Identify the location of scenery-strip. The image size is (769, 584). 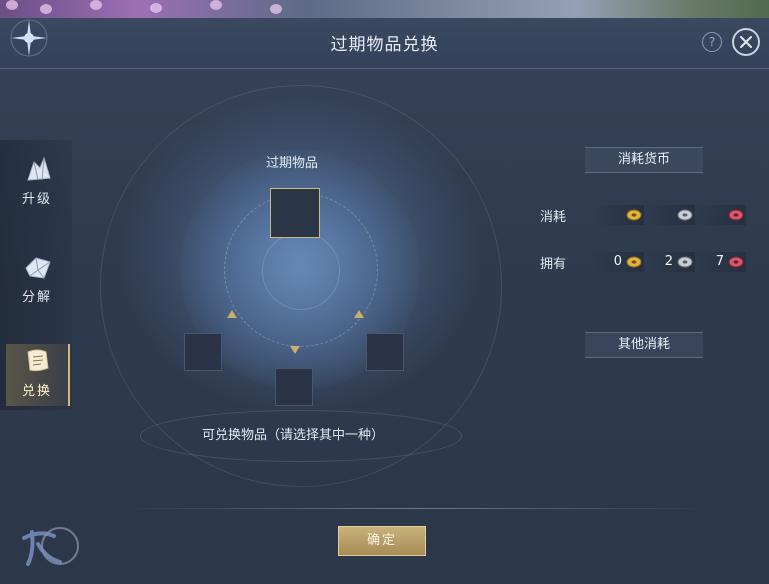
(384, 10).